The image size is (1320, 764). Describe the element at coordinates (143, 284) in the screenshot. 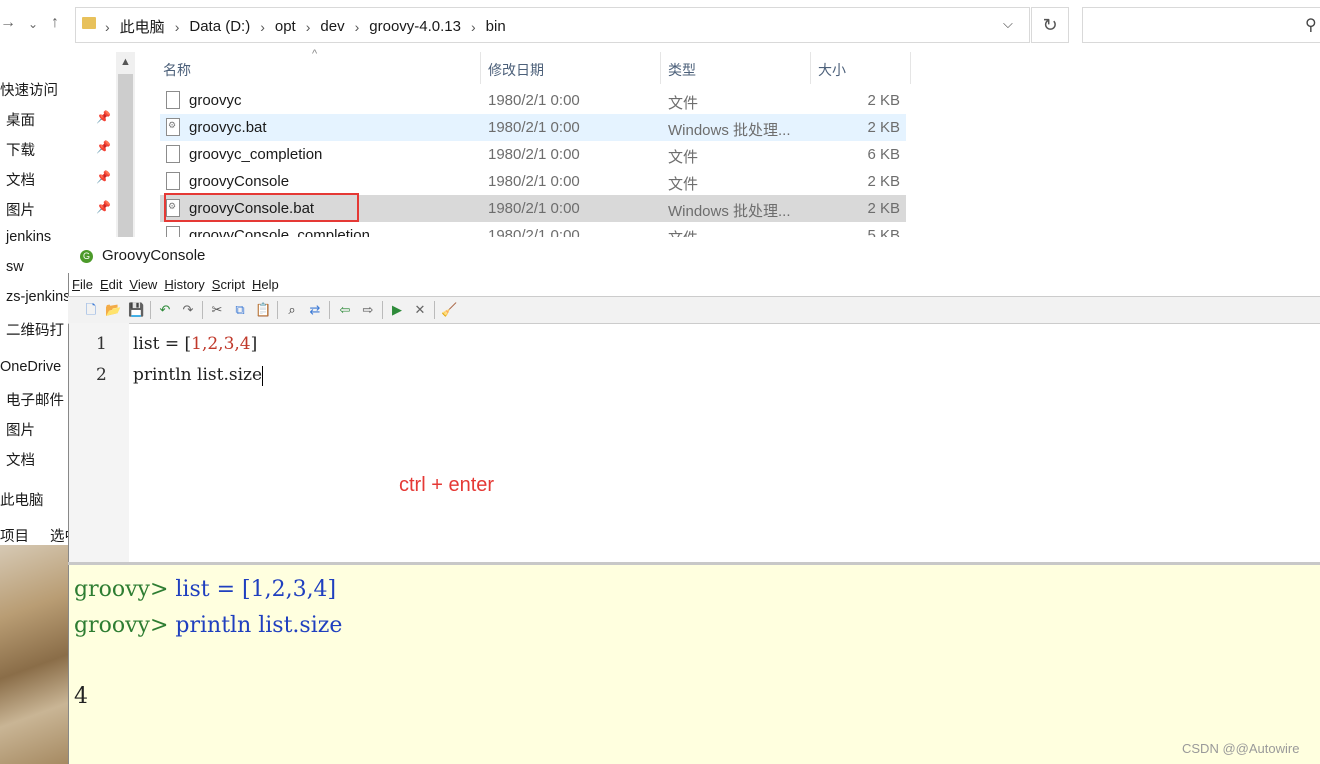

I see `menu-view: View` at that location.